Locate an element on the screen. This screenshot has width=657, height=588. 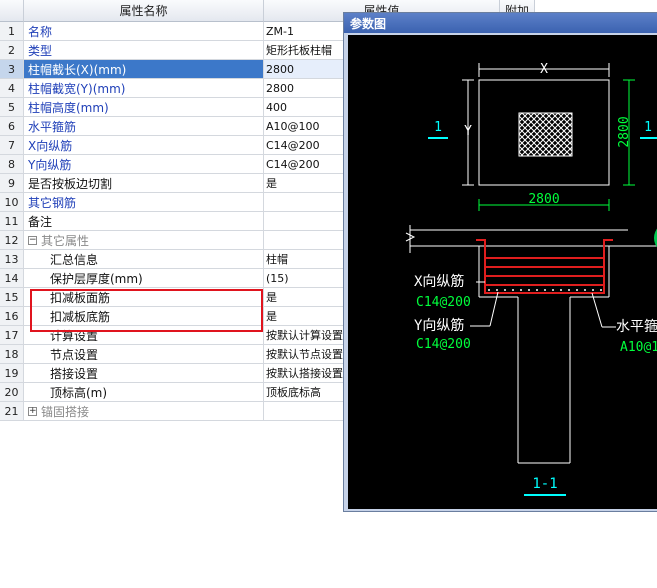
property-name-label: 其它钢筋 is located at coordinates (52, 202).